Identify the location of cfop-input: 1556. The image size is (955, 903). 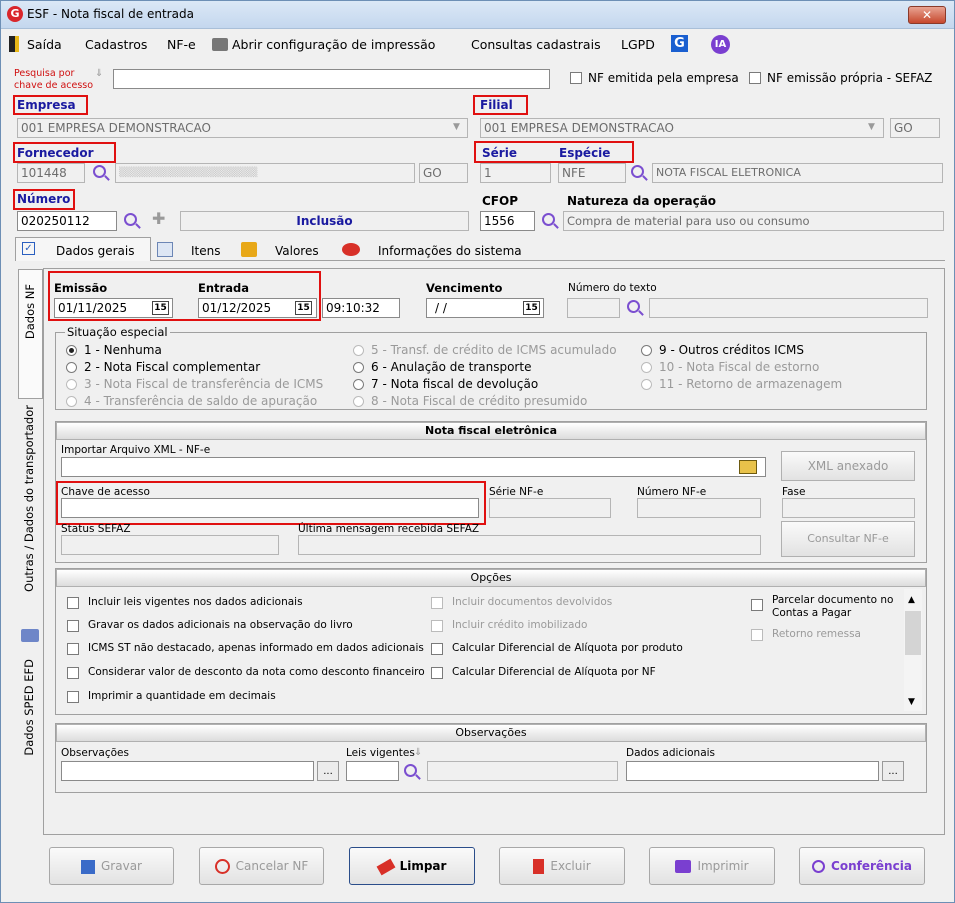
(507, 221).